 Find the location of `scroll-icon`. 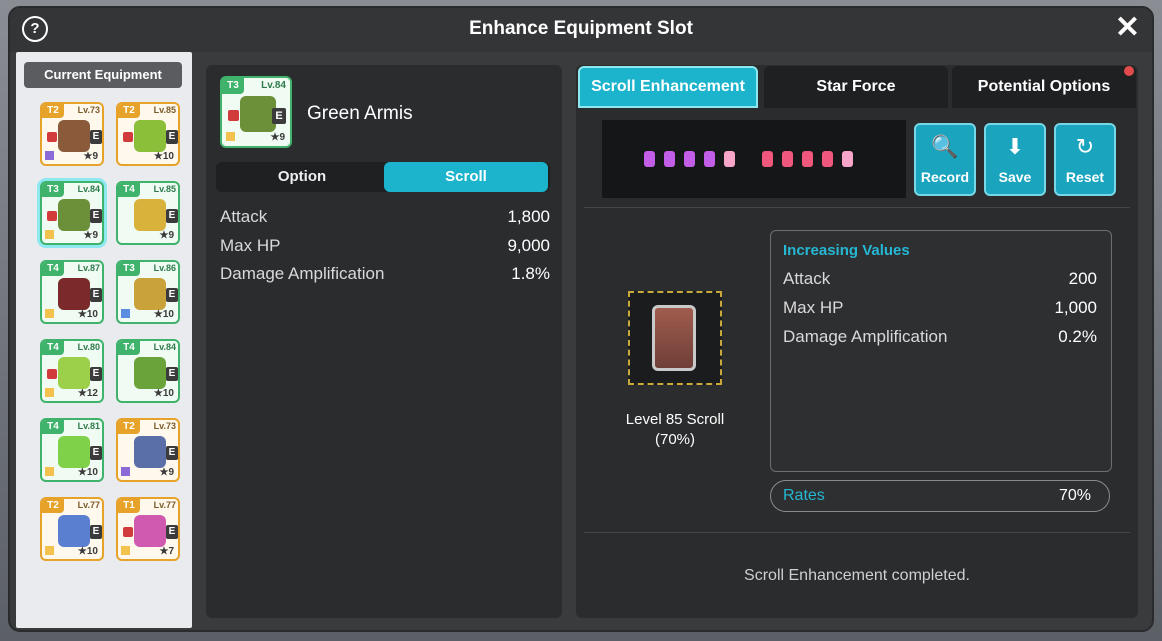

scroll-icon is located at coordinates (674, 338).